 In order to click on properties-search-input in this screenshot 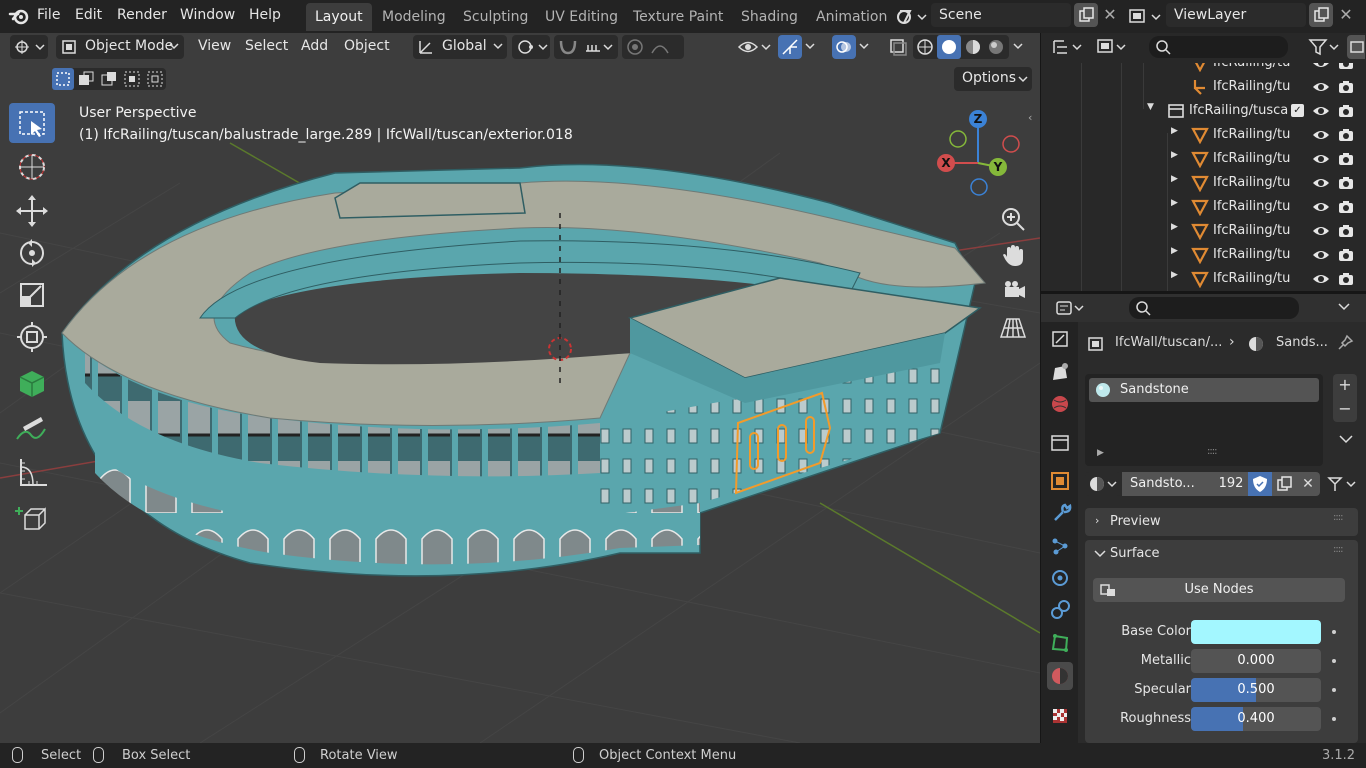, I will do `click(1214, 308)`.